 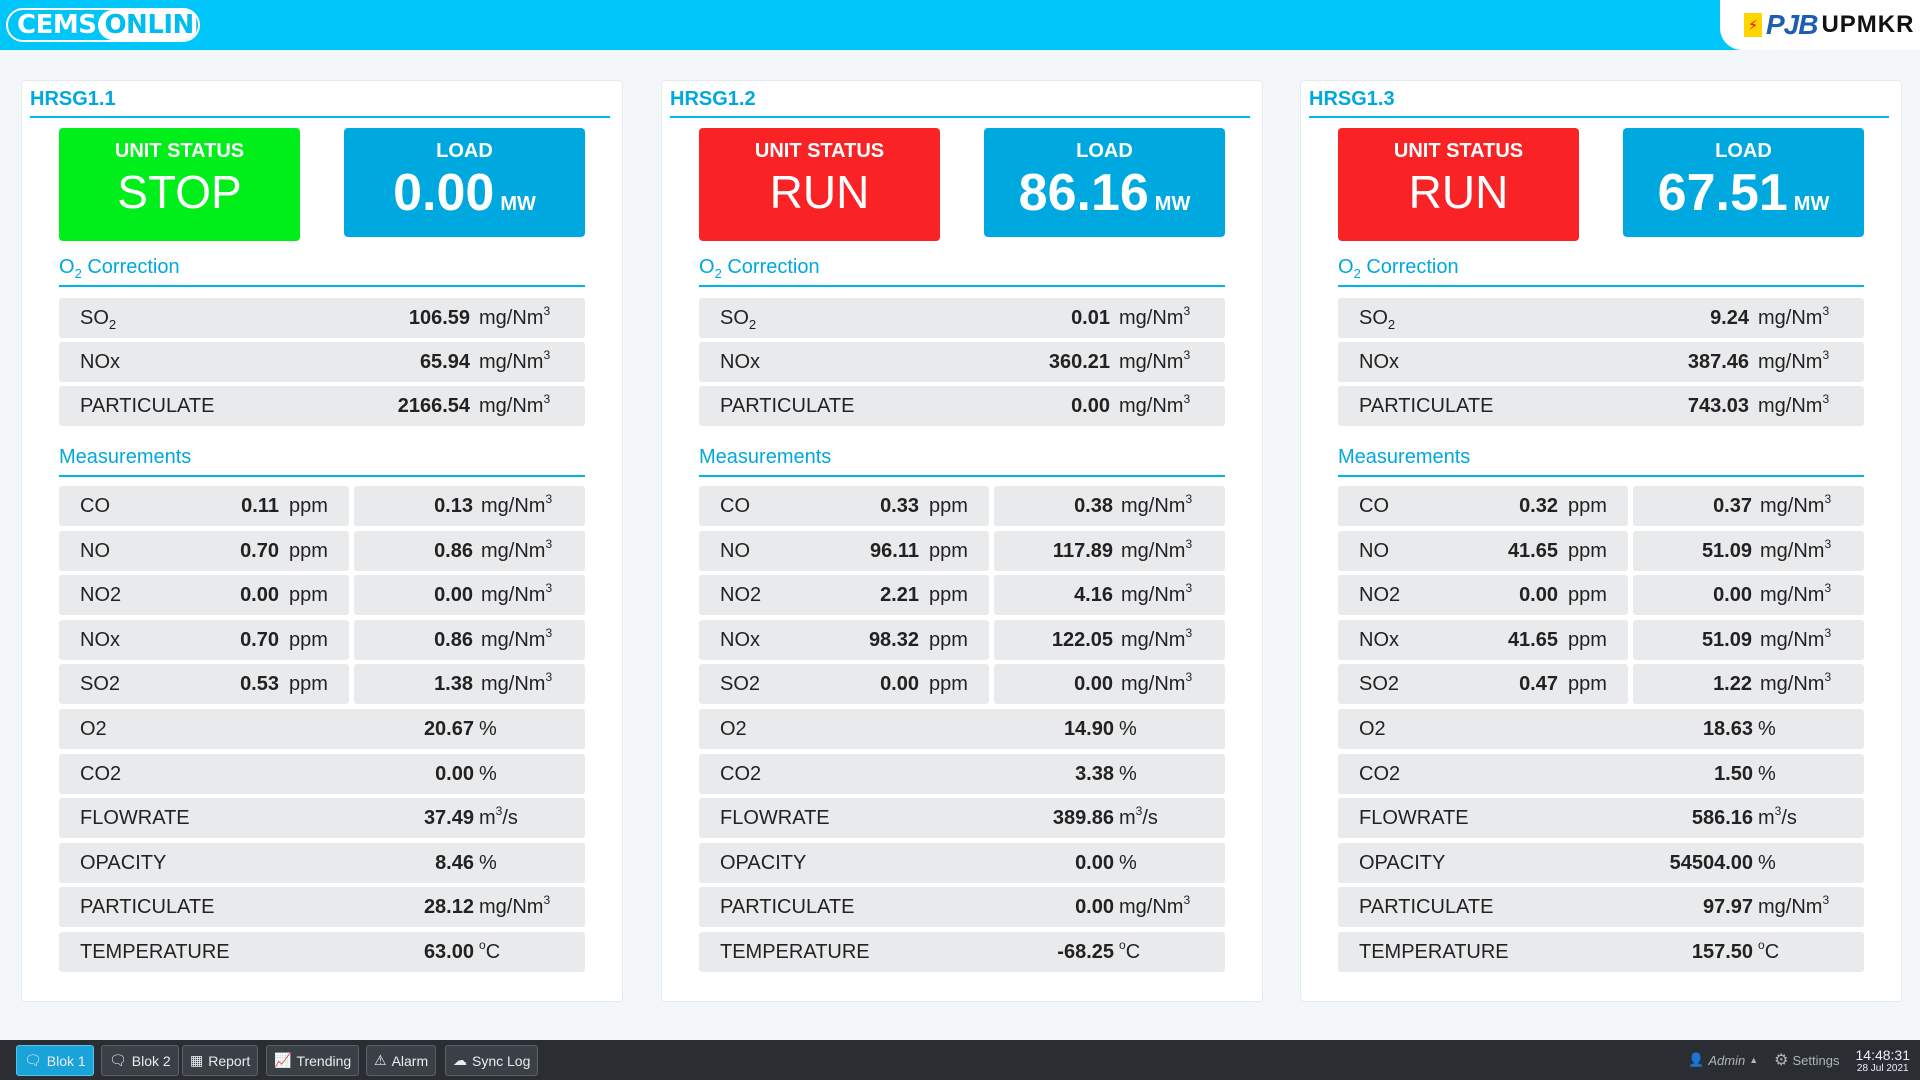 I want to click on gas-mg-cell: 0.86 mg/Nm3, so click(x=469, y=639).